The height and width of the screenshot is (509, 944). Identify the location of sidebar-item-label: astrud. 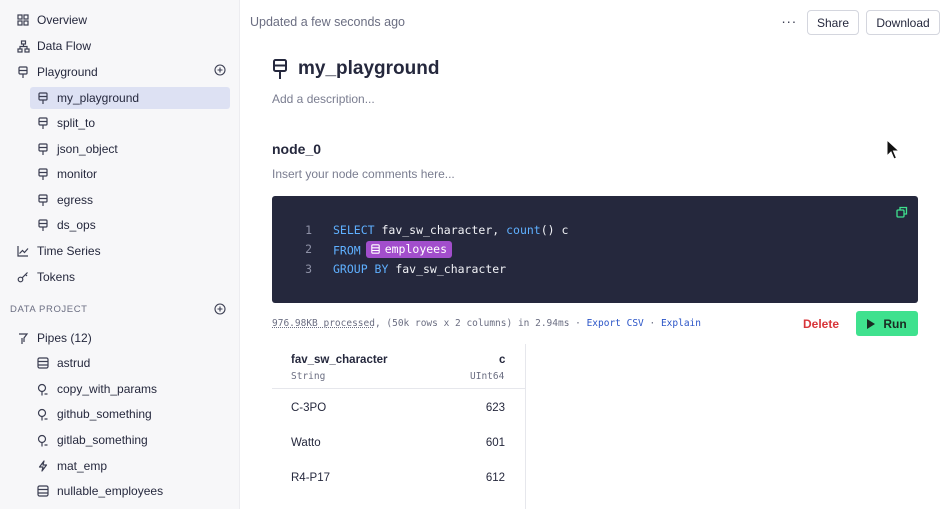
(74, 363).